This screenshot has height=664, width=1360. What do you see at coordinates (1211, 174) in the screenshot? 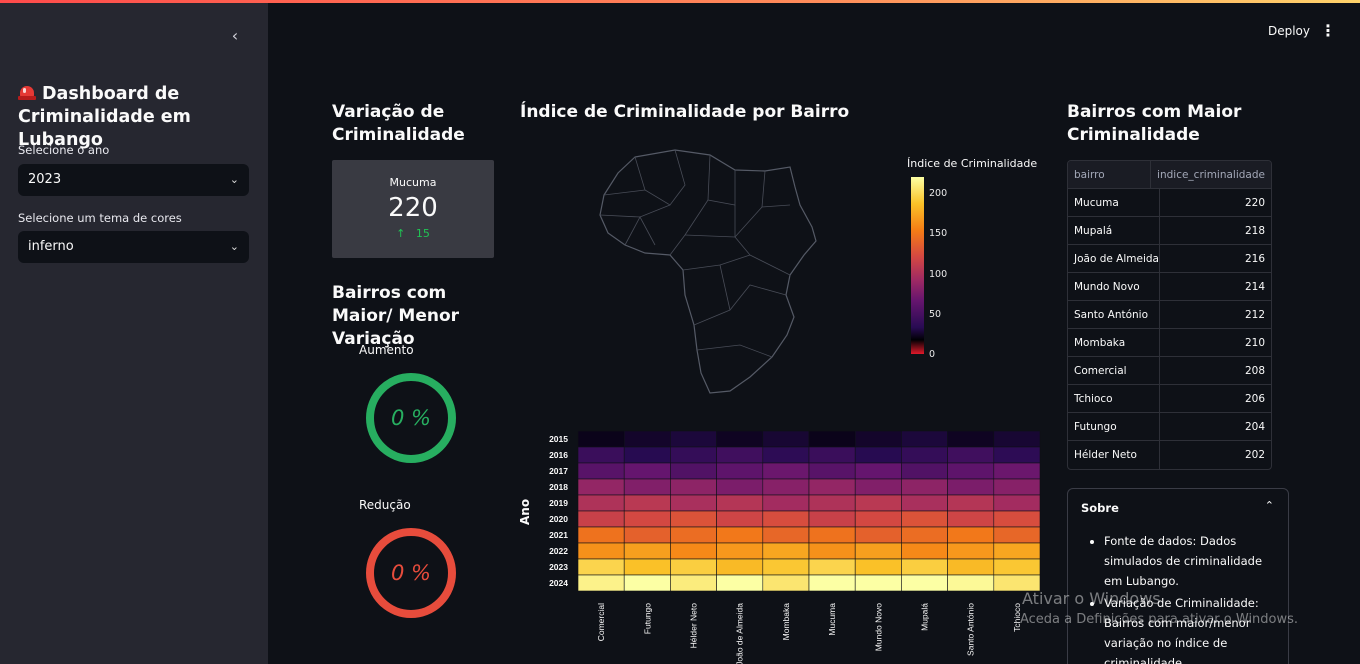
I see `column-header: indice_criminalidade` at bounding box center [1211, 174].